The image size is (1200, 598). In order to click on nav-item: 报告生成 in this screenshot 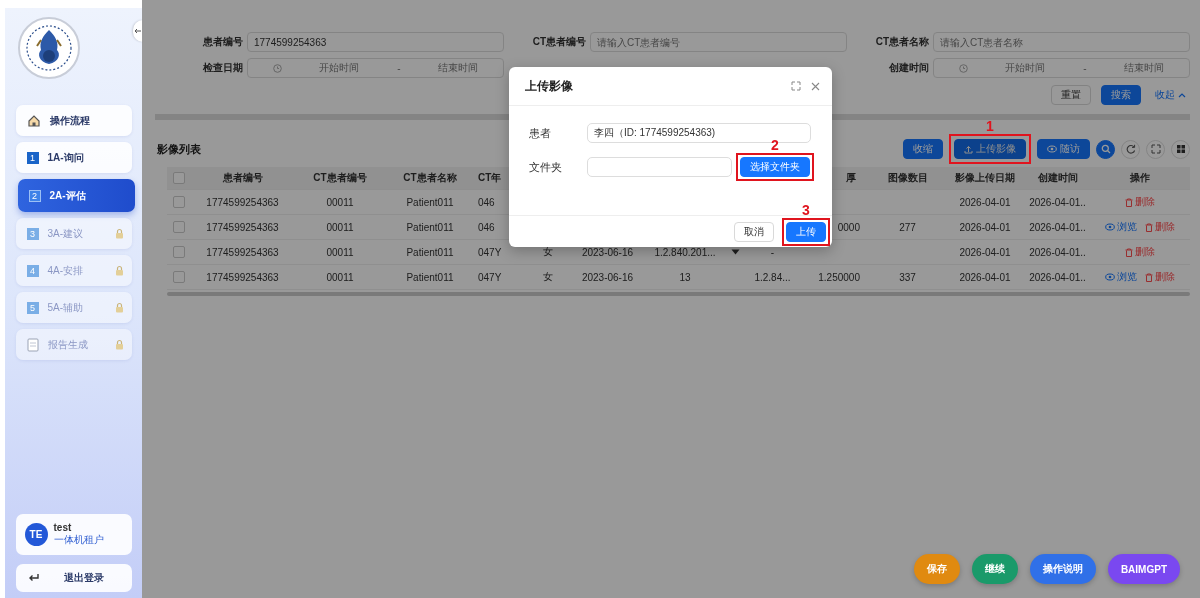, I will do `click(73, 344)`.